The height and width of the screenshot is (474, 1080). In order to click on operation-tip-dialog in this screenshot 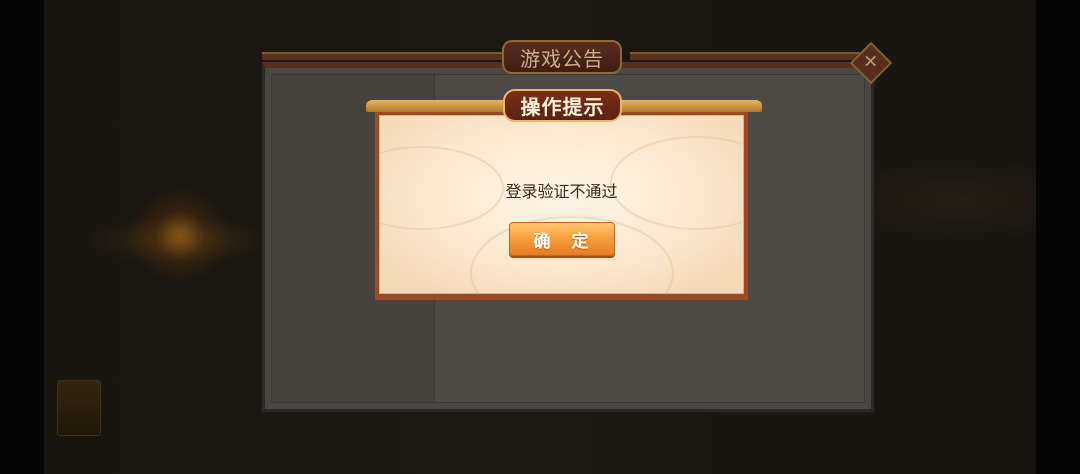, I will do `click(561, 204)`.